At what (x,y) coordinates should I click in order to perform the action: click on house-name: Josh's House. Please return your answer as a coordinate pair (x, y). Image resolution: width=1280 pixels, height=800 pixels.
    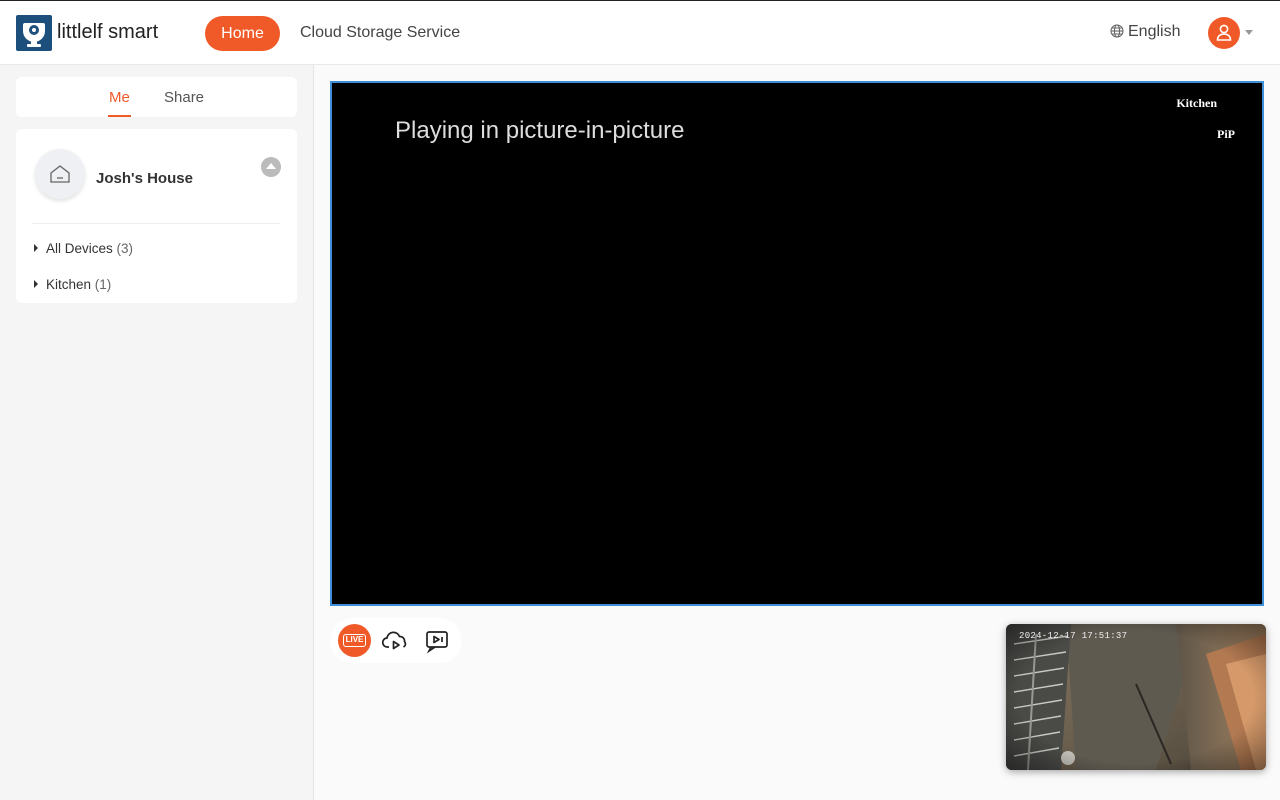
    Looking at the image, I should click on (144, 178).